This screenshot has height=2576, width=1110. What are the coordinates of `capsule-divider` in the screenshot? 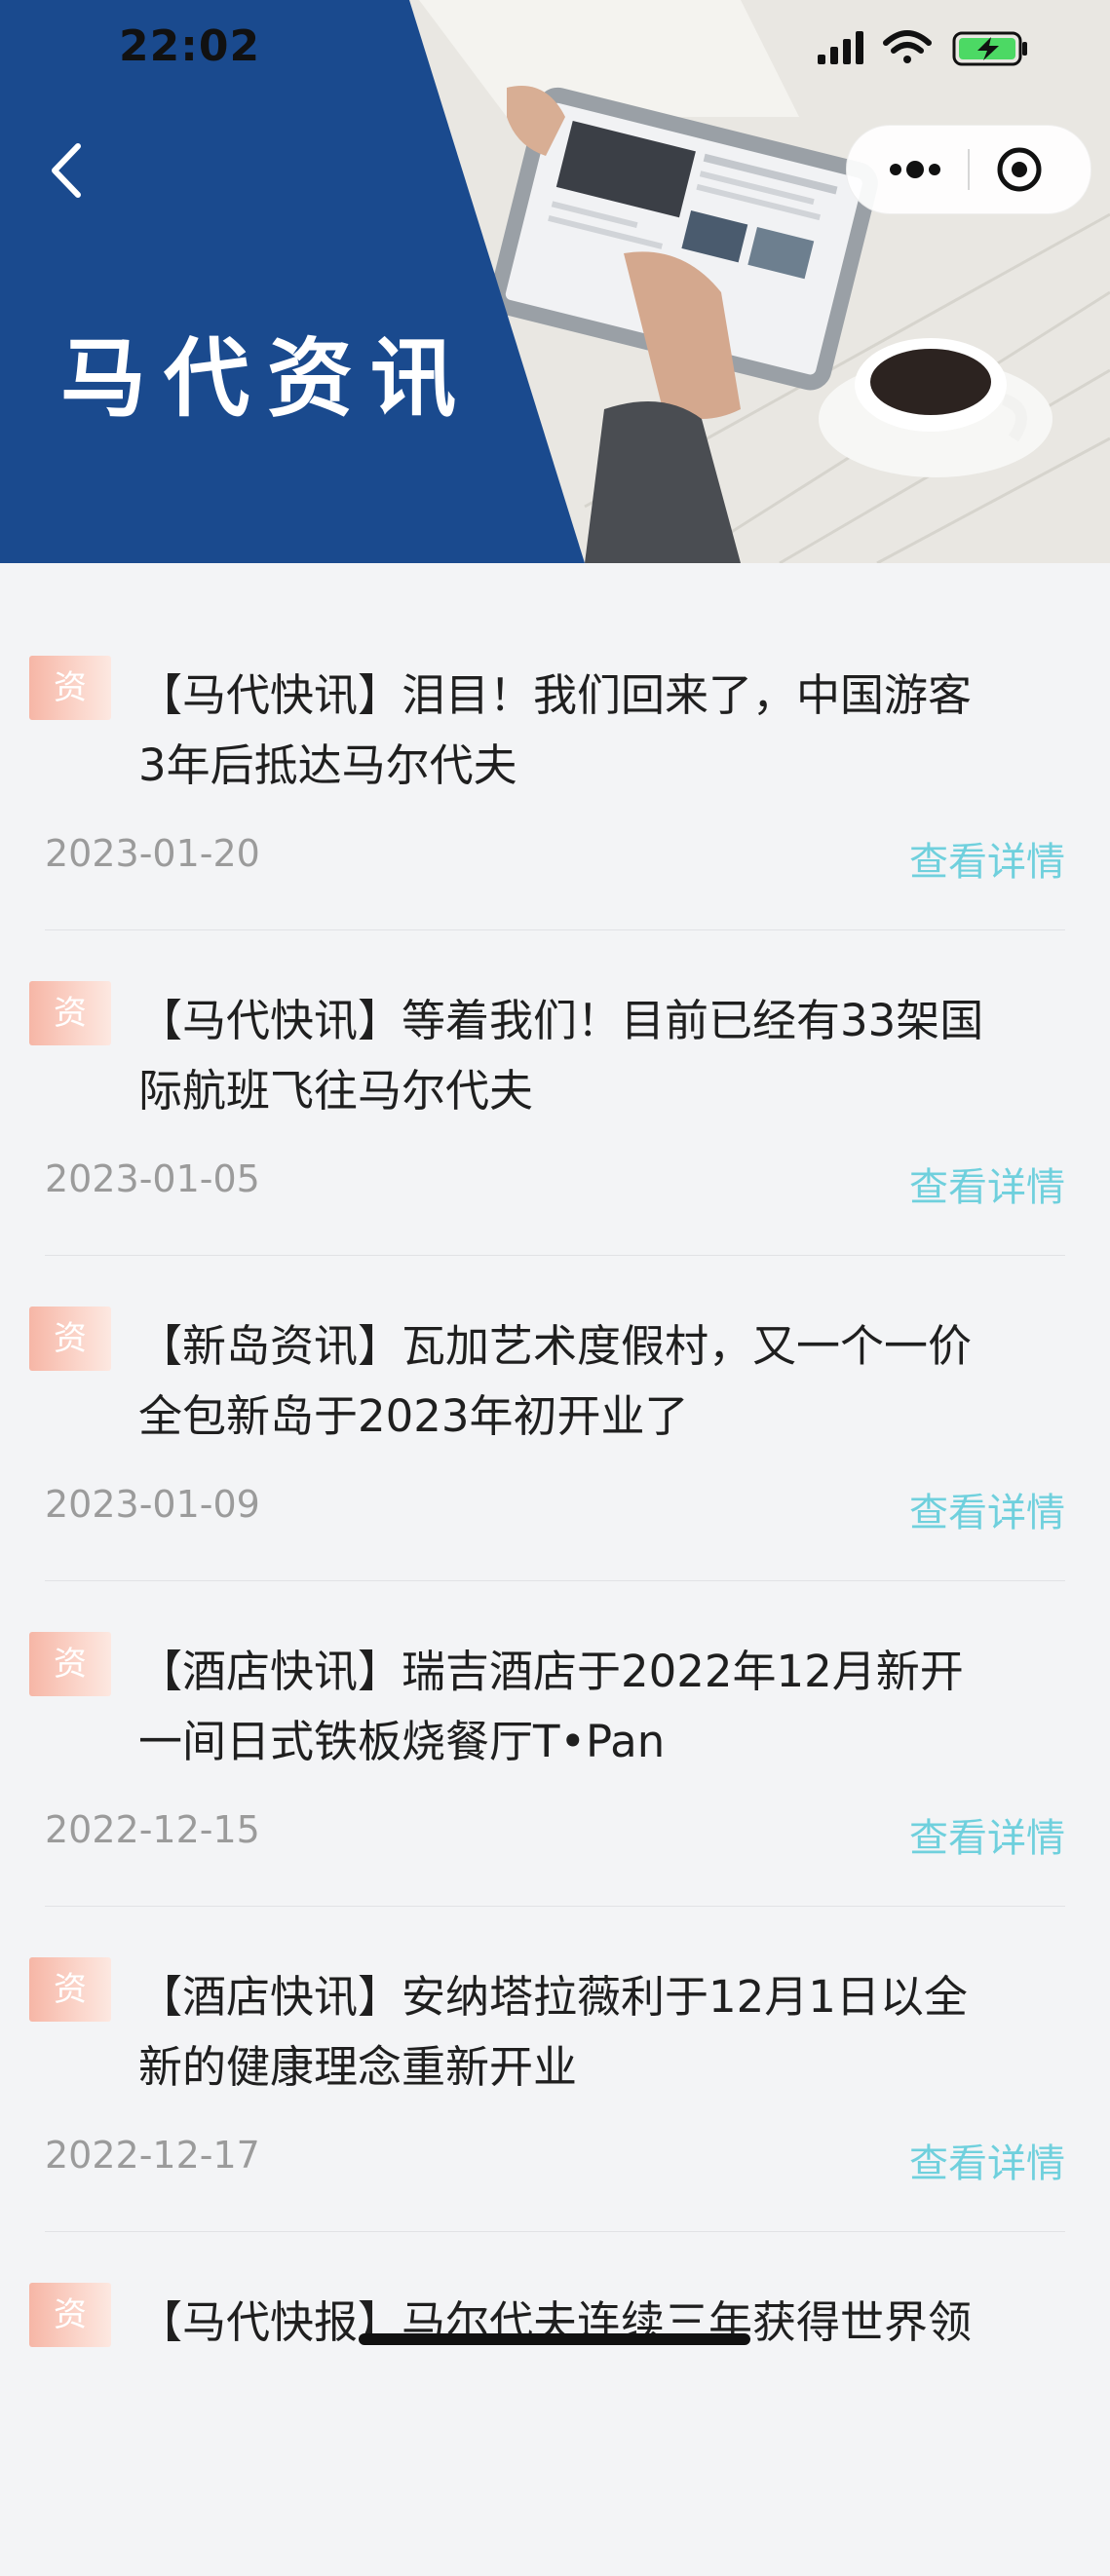 It's located at (969, 169).